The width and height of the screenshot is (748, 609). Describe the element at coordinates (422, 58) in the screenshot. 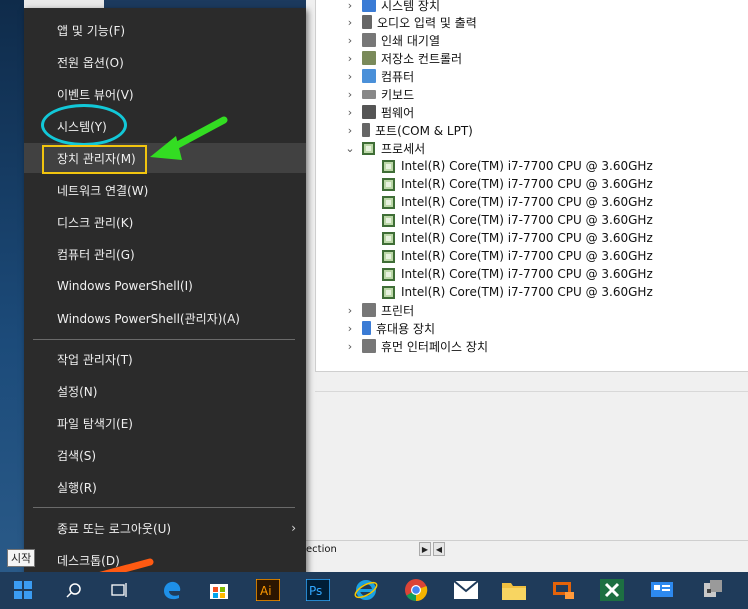

I see `tree-item-label: 저장소 컨트롤러` at that location.